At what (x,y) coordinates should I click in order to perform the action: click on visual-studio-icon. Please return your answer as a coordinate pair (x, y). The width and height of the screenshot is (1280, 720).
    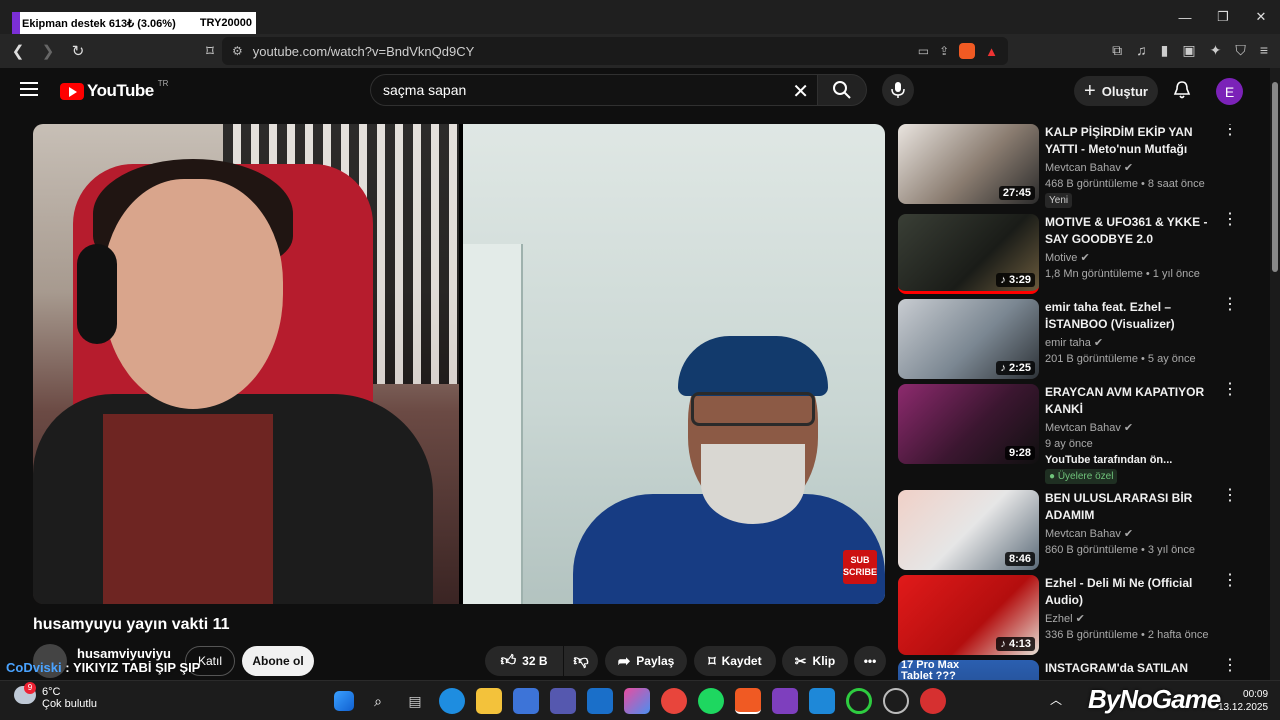
    Looking at the image, I should click on (785, 701).